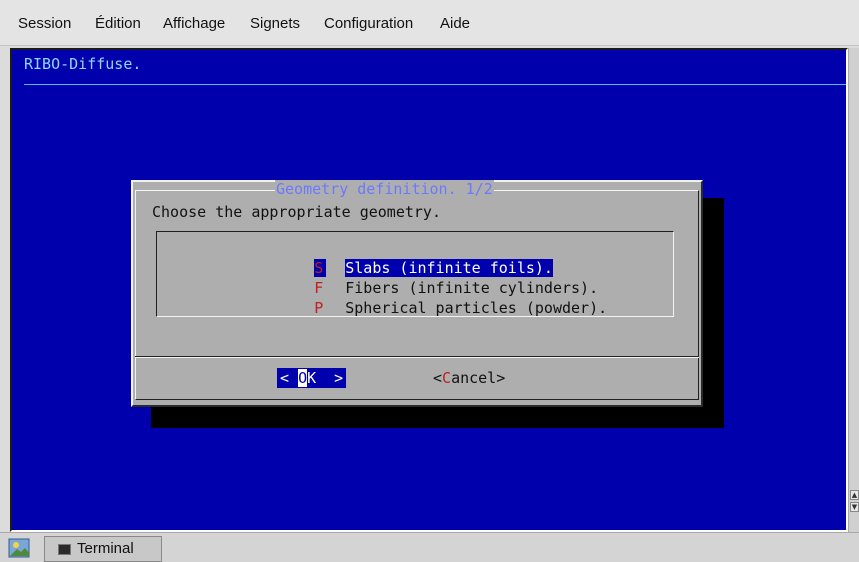 This screenshot has height=562, width=859. I want to click on menu-aide: Aide, so click(455, 23).